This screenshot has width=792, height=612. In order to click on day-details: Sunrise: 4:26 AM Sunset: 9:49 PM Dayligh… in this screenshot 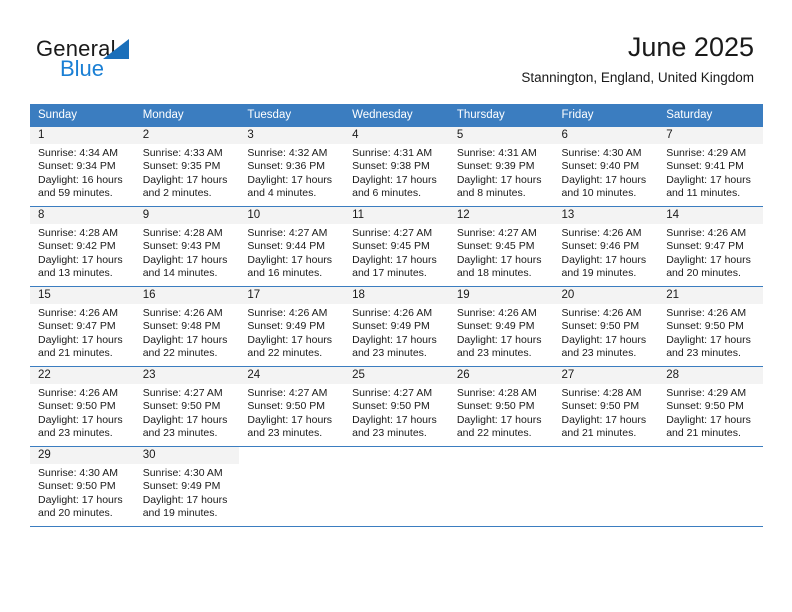, I will do `click(396, 332)`.